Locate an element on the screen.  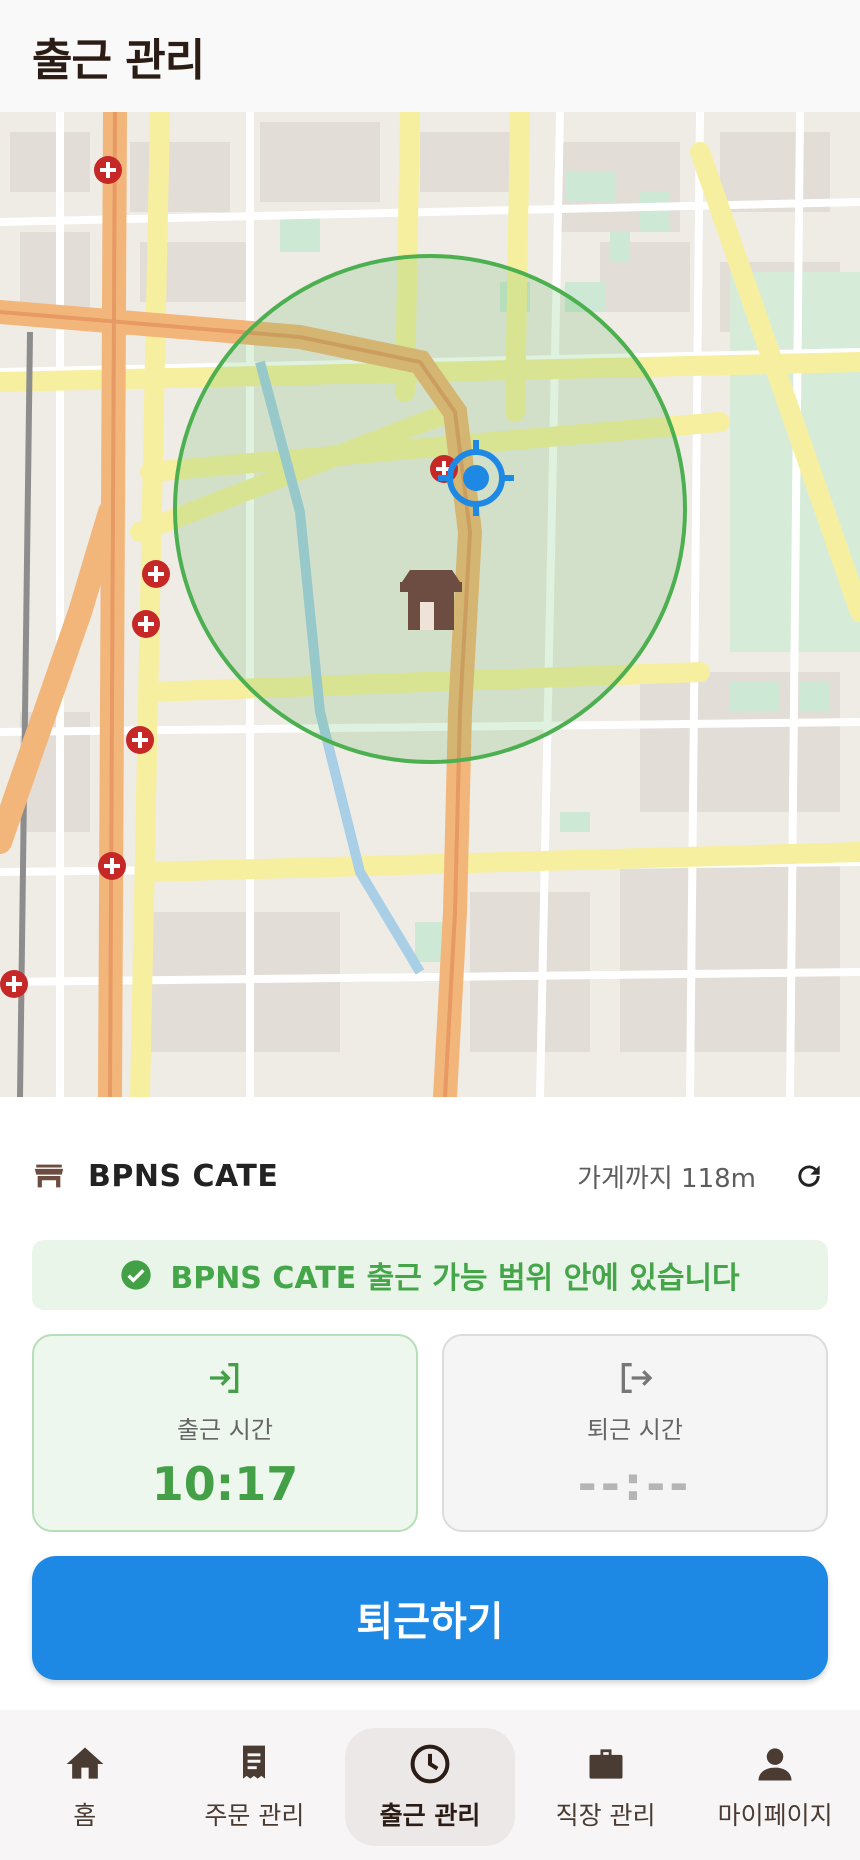
bottom-navigation: 홈 주문 관리 출근 관리 직장 관리 마이페이지 is located at coordinates (430, 1785).